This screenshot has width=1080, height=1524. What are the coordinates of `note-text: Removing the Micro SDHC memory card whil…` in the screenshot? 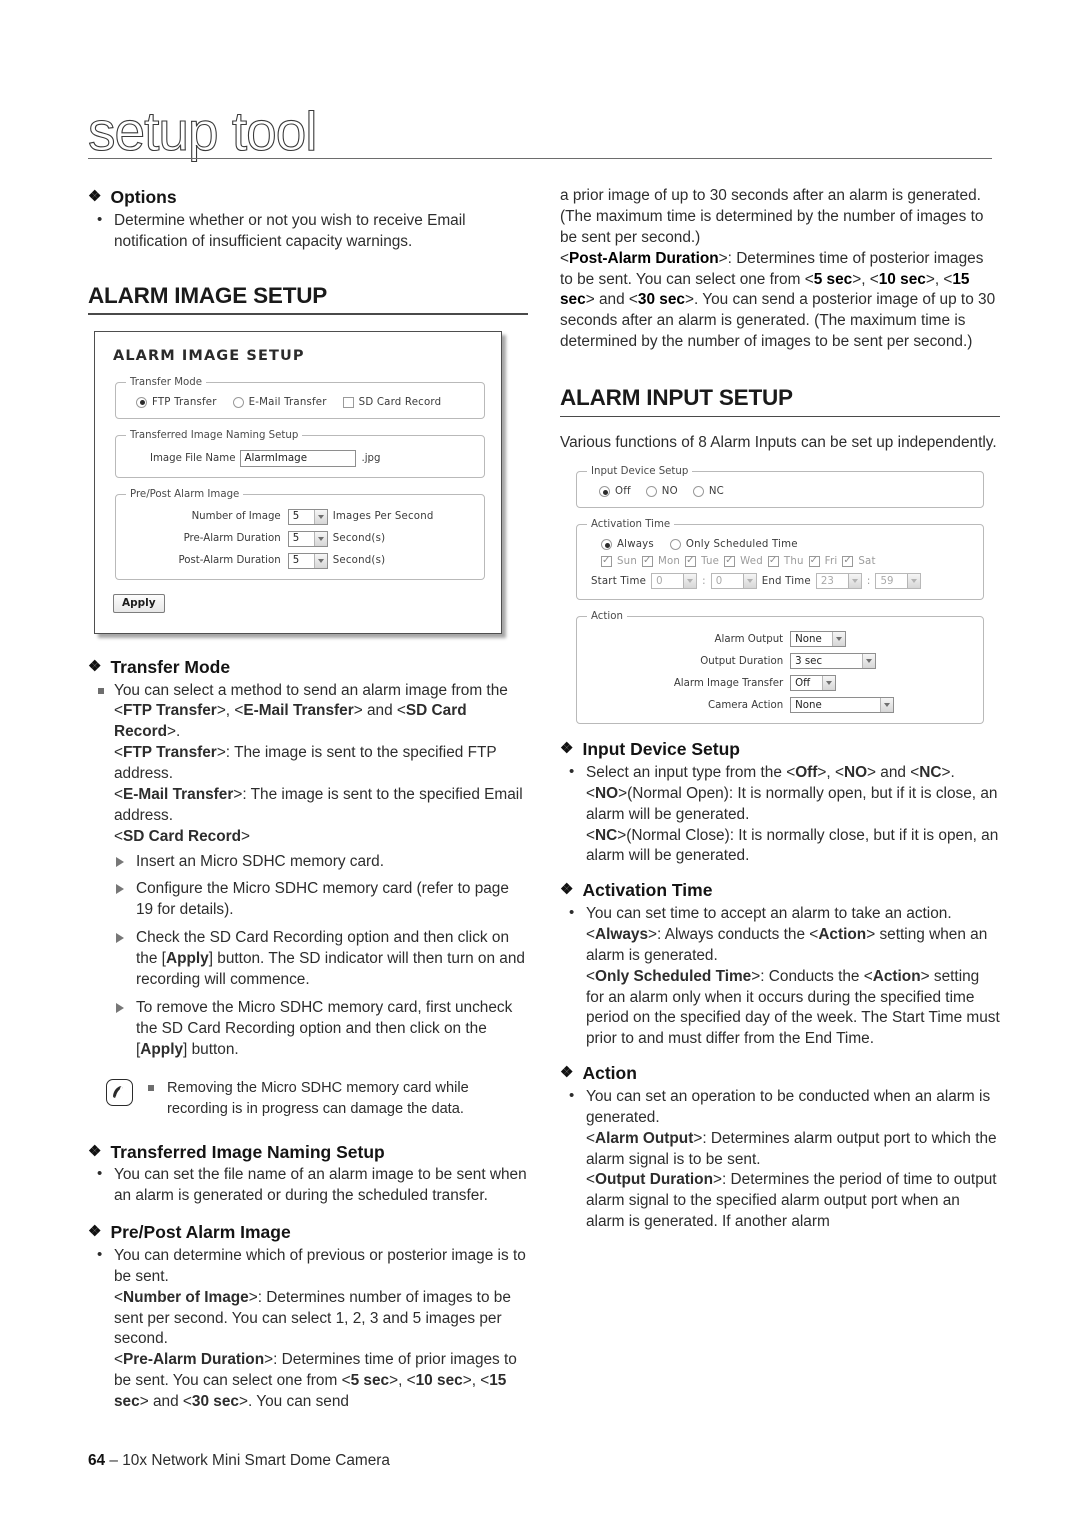 It's located at (318, 1098).